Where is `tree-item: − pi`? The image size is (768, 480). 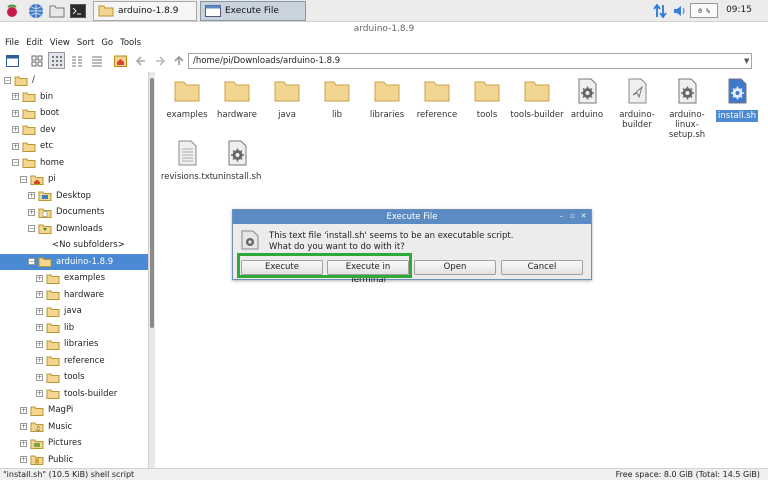 tree-item: − pi is located at coordinates (74, 179).